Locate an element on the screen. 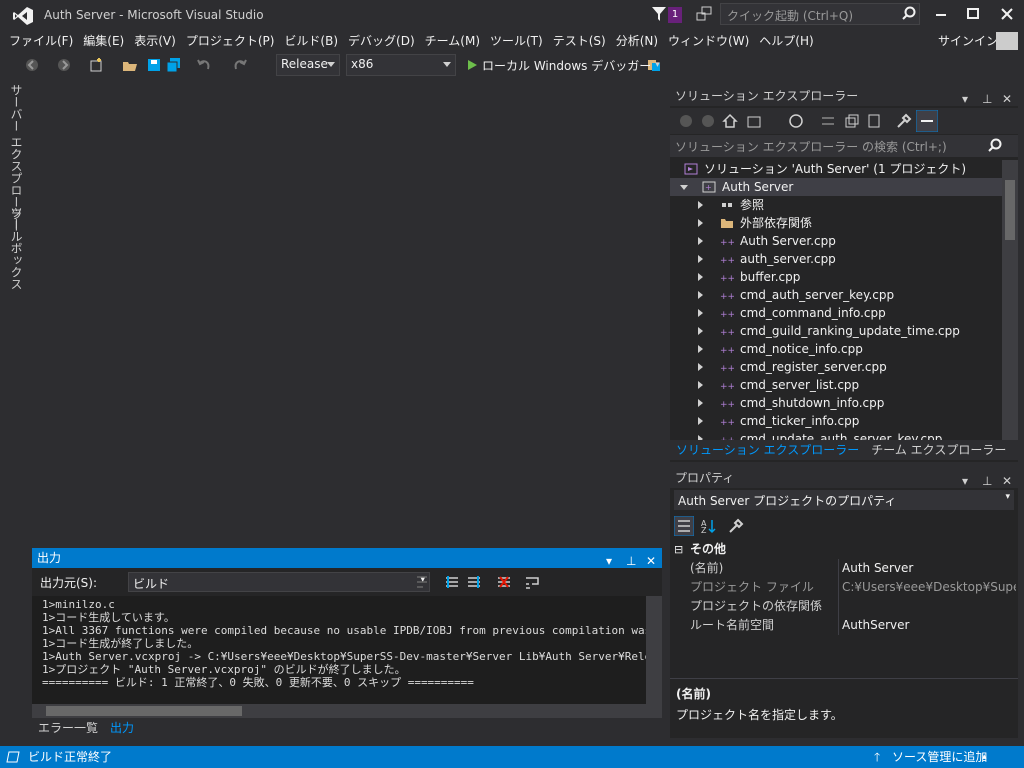  platform-select: x86 is located at coordinates (401, 65).